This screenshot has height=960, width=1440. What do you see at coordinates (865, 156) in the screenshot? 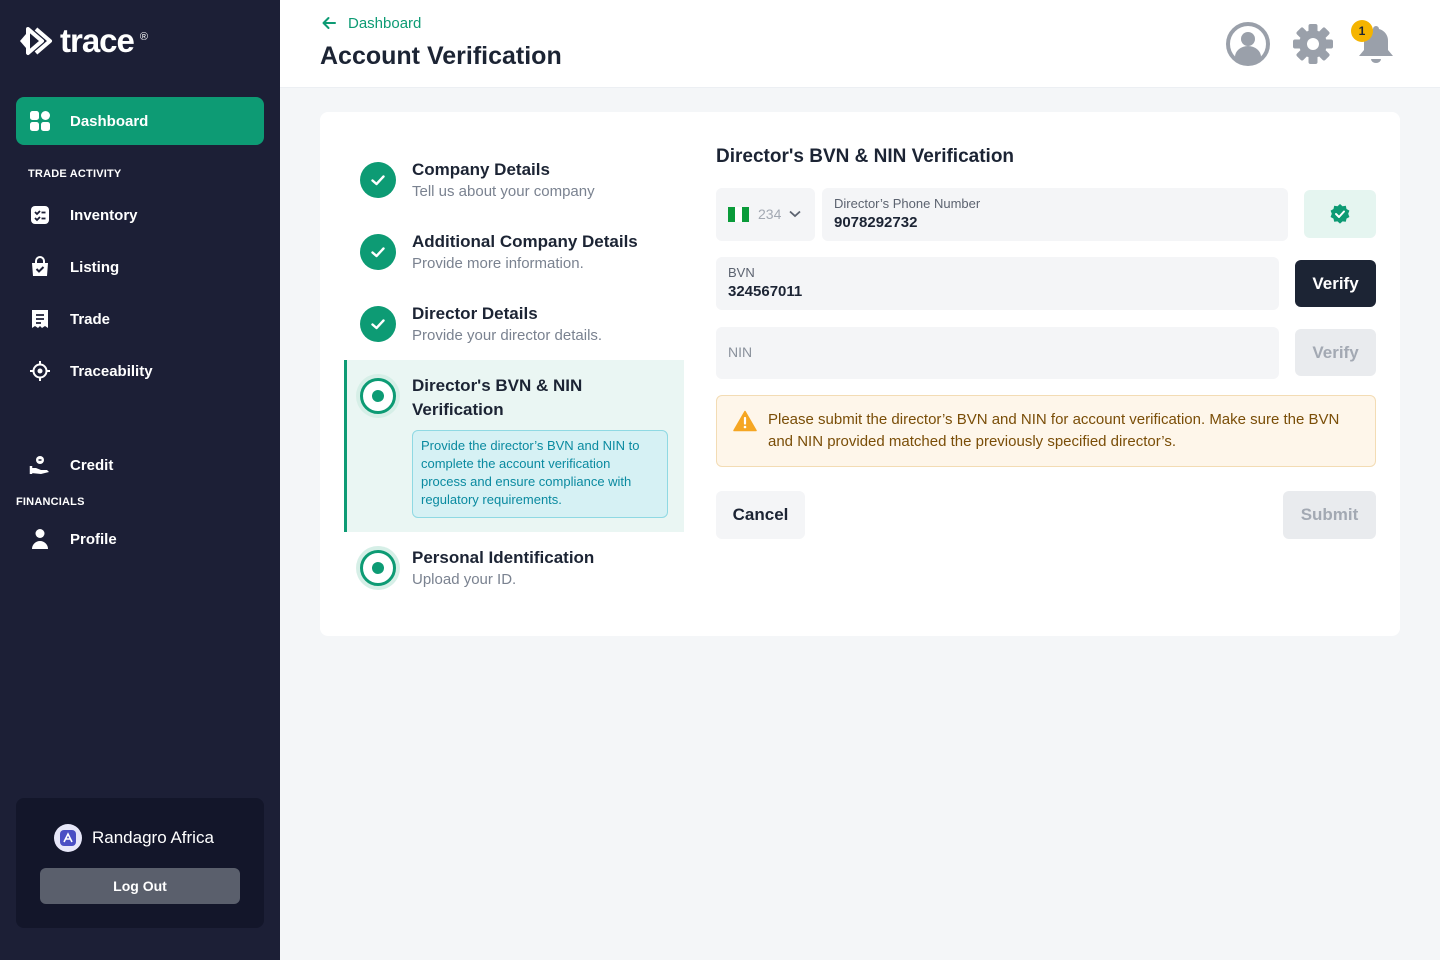
I see `form-title: Director's BVN & NIN Verification` at bounding box center [865, 156].